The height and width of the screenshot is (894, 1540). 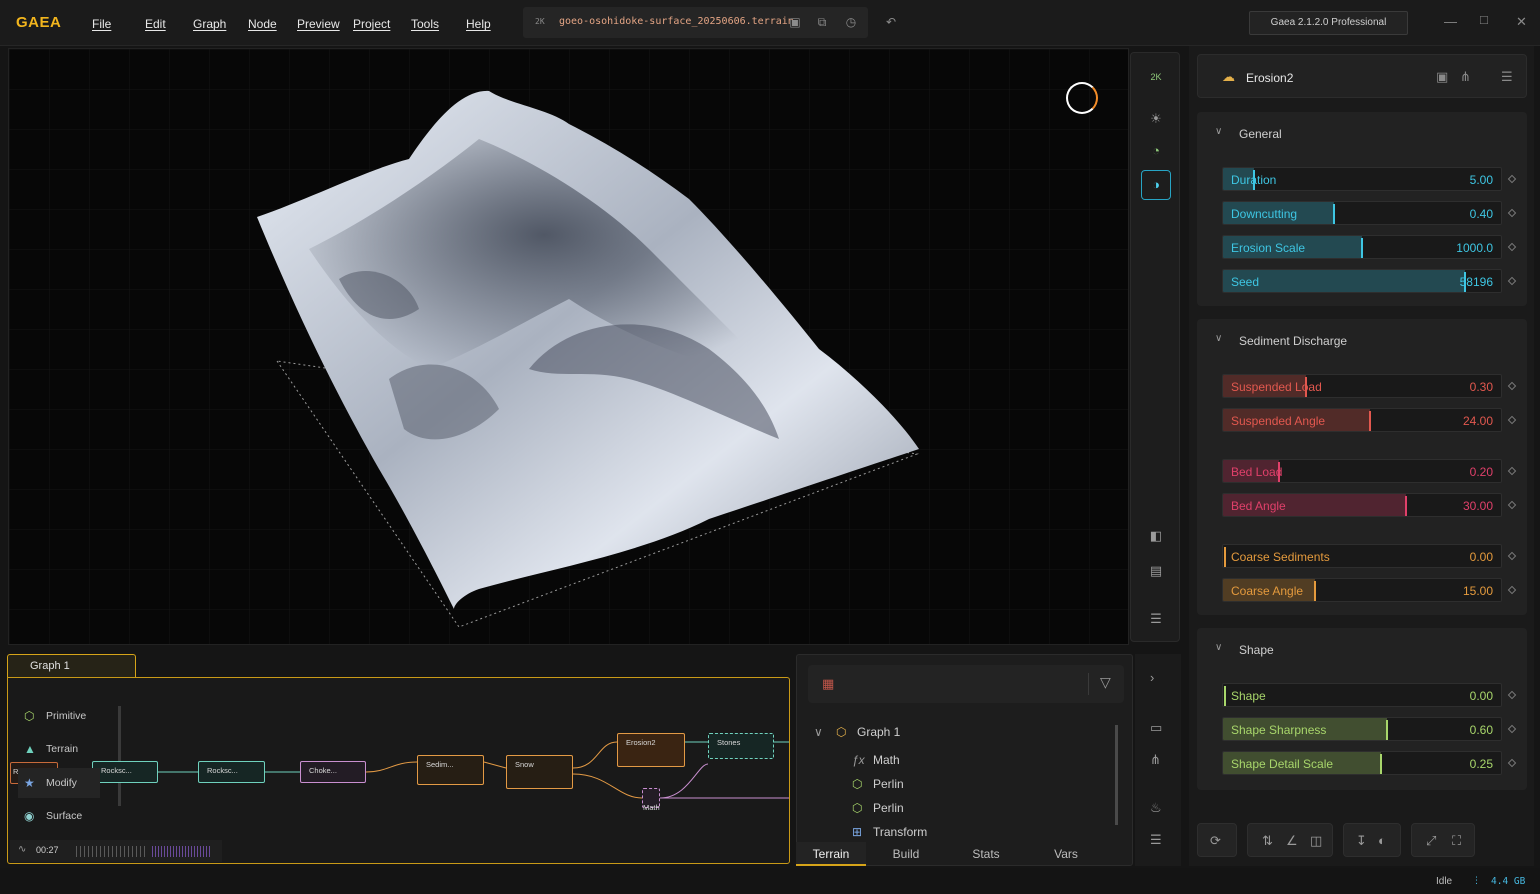 I want to click on param-value: 0.25, so click(x=1481, y=764).